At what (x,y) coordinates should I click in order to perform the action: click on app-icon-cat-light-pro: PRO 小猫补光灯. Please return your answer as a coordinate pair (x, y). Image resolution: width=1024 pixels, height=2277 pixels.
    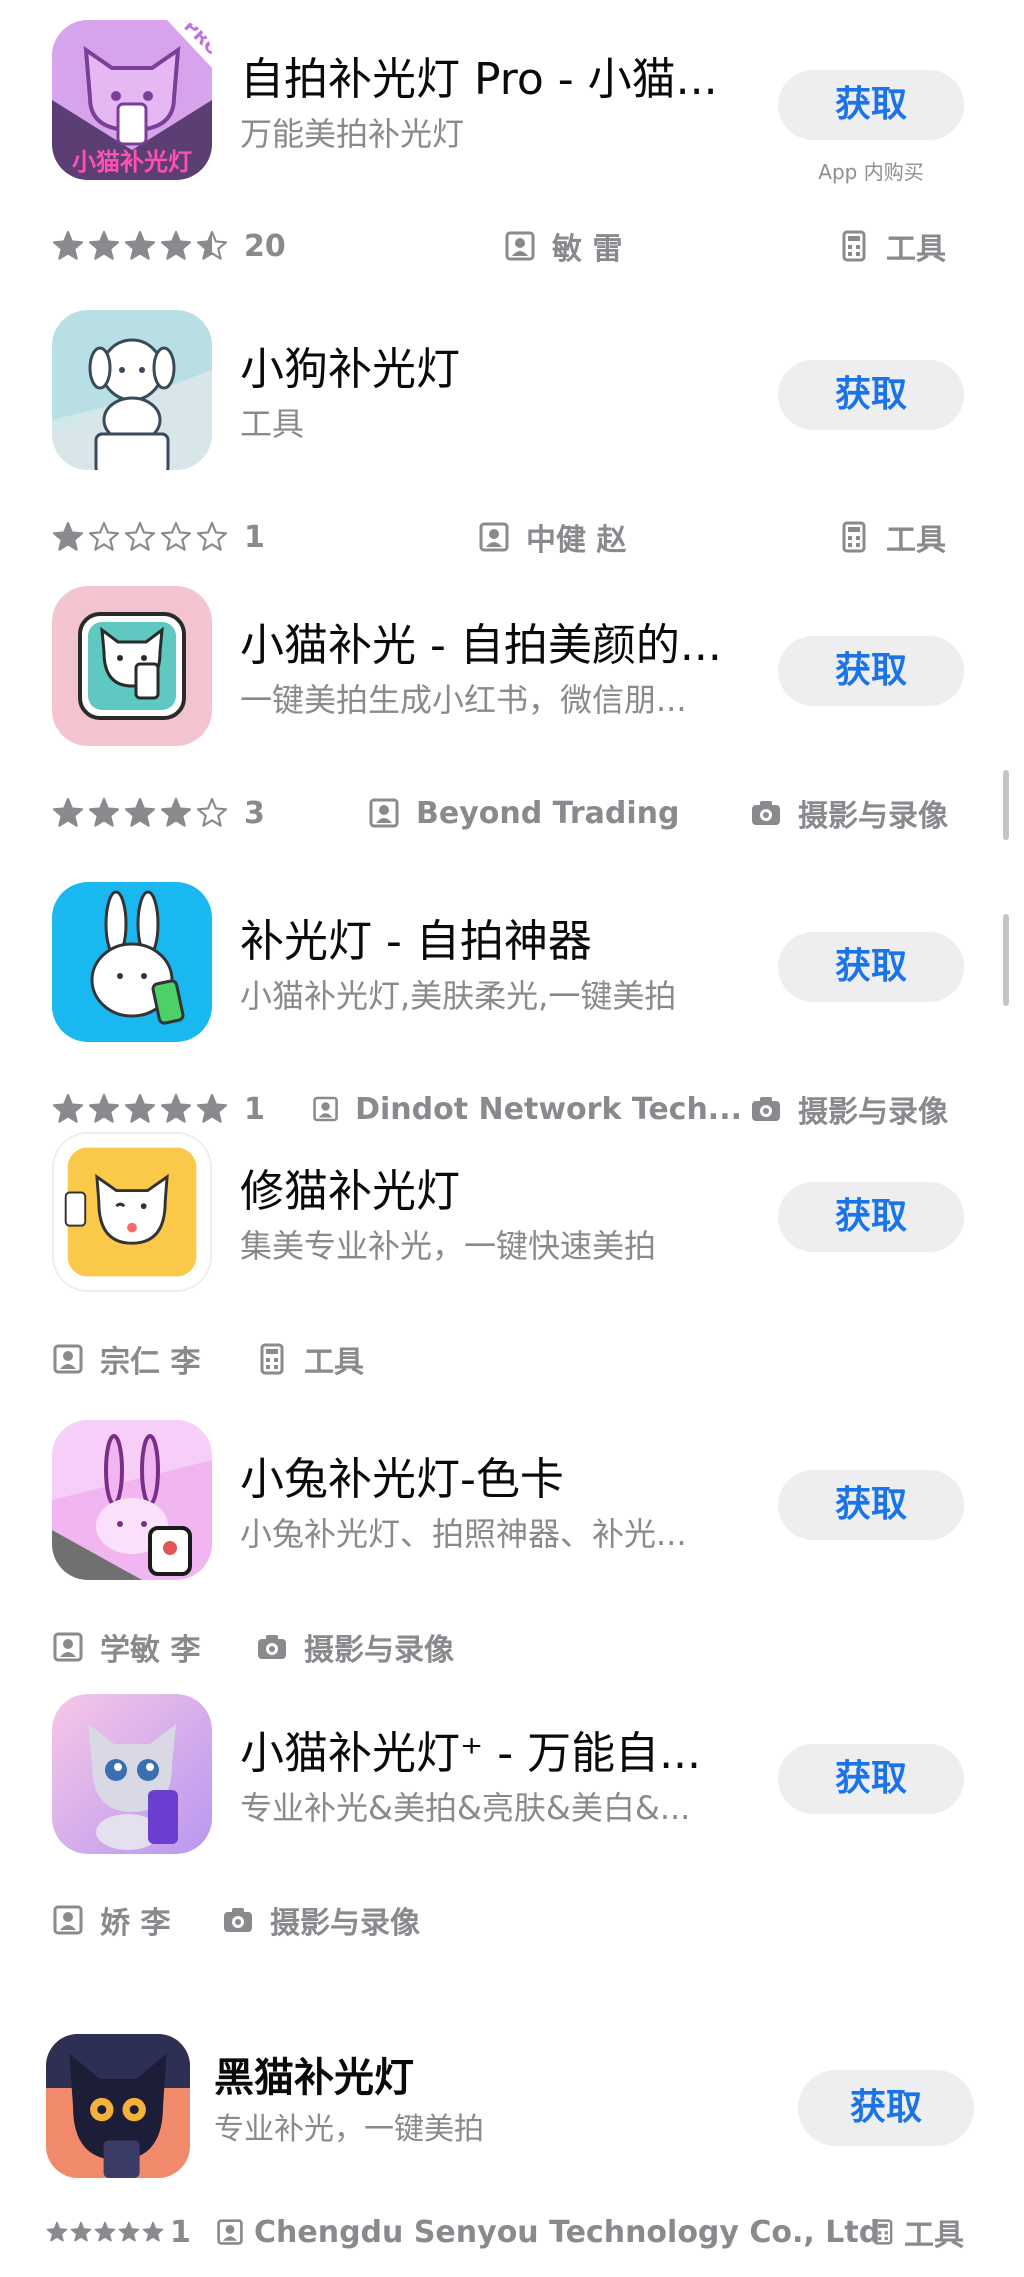
    Looking at the image, I should click on (132, 100).